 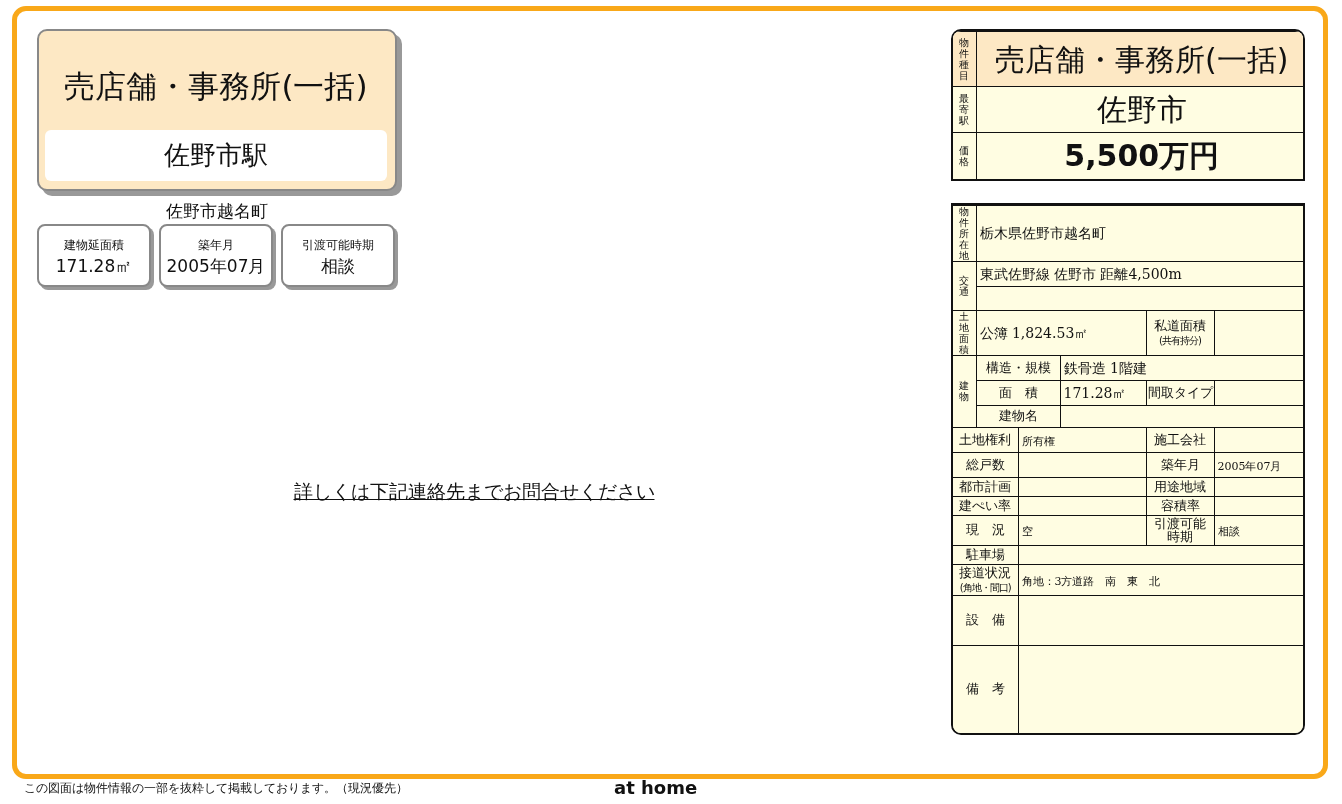 What do you see at coordinates (985, 587) in the screenshot?
I see `field-label-note: (角地・間口)` at bounding box center [985, 587].